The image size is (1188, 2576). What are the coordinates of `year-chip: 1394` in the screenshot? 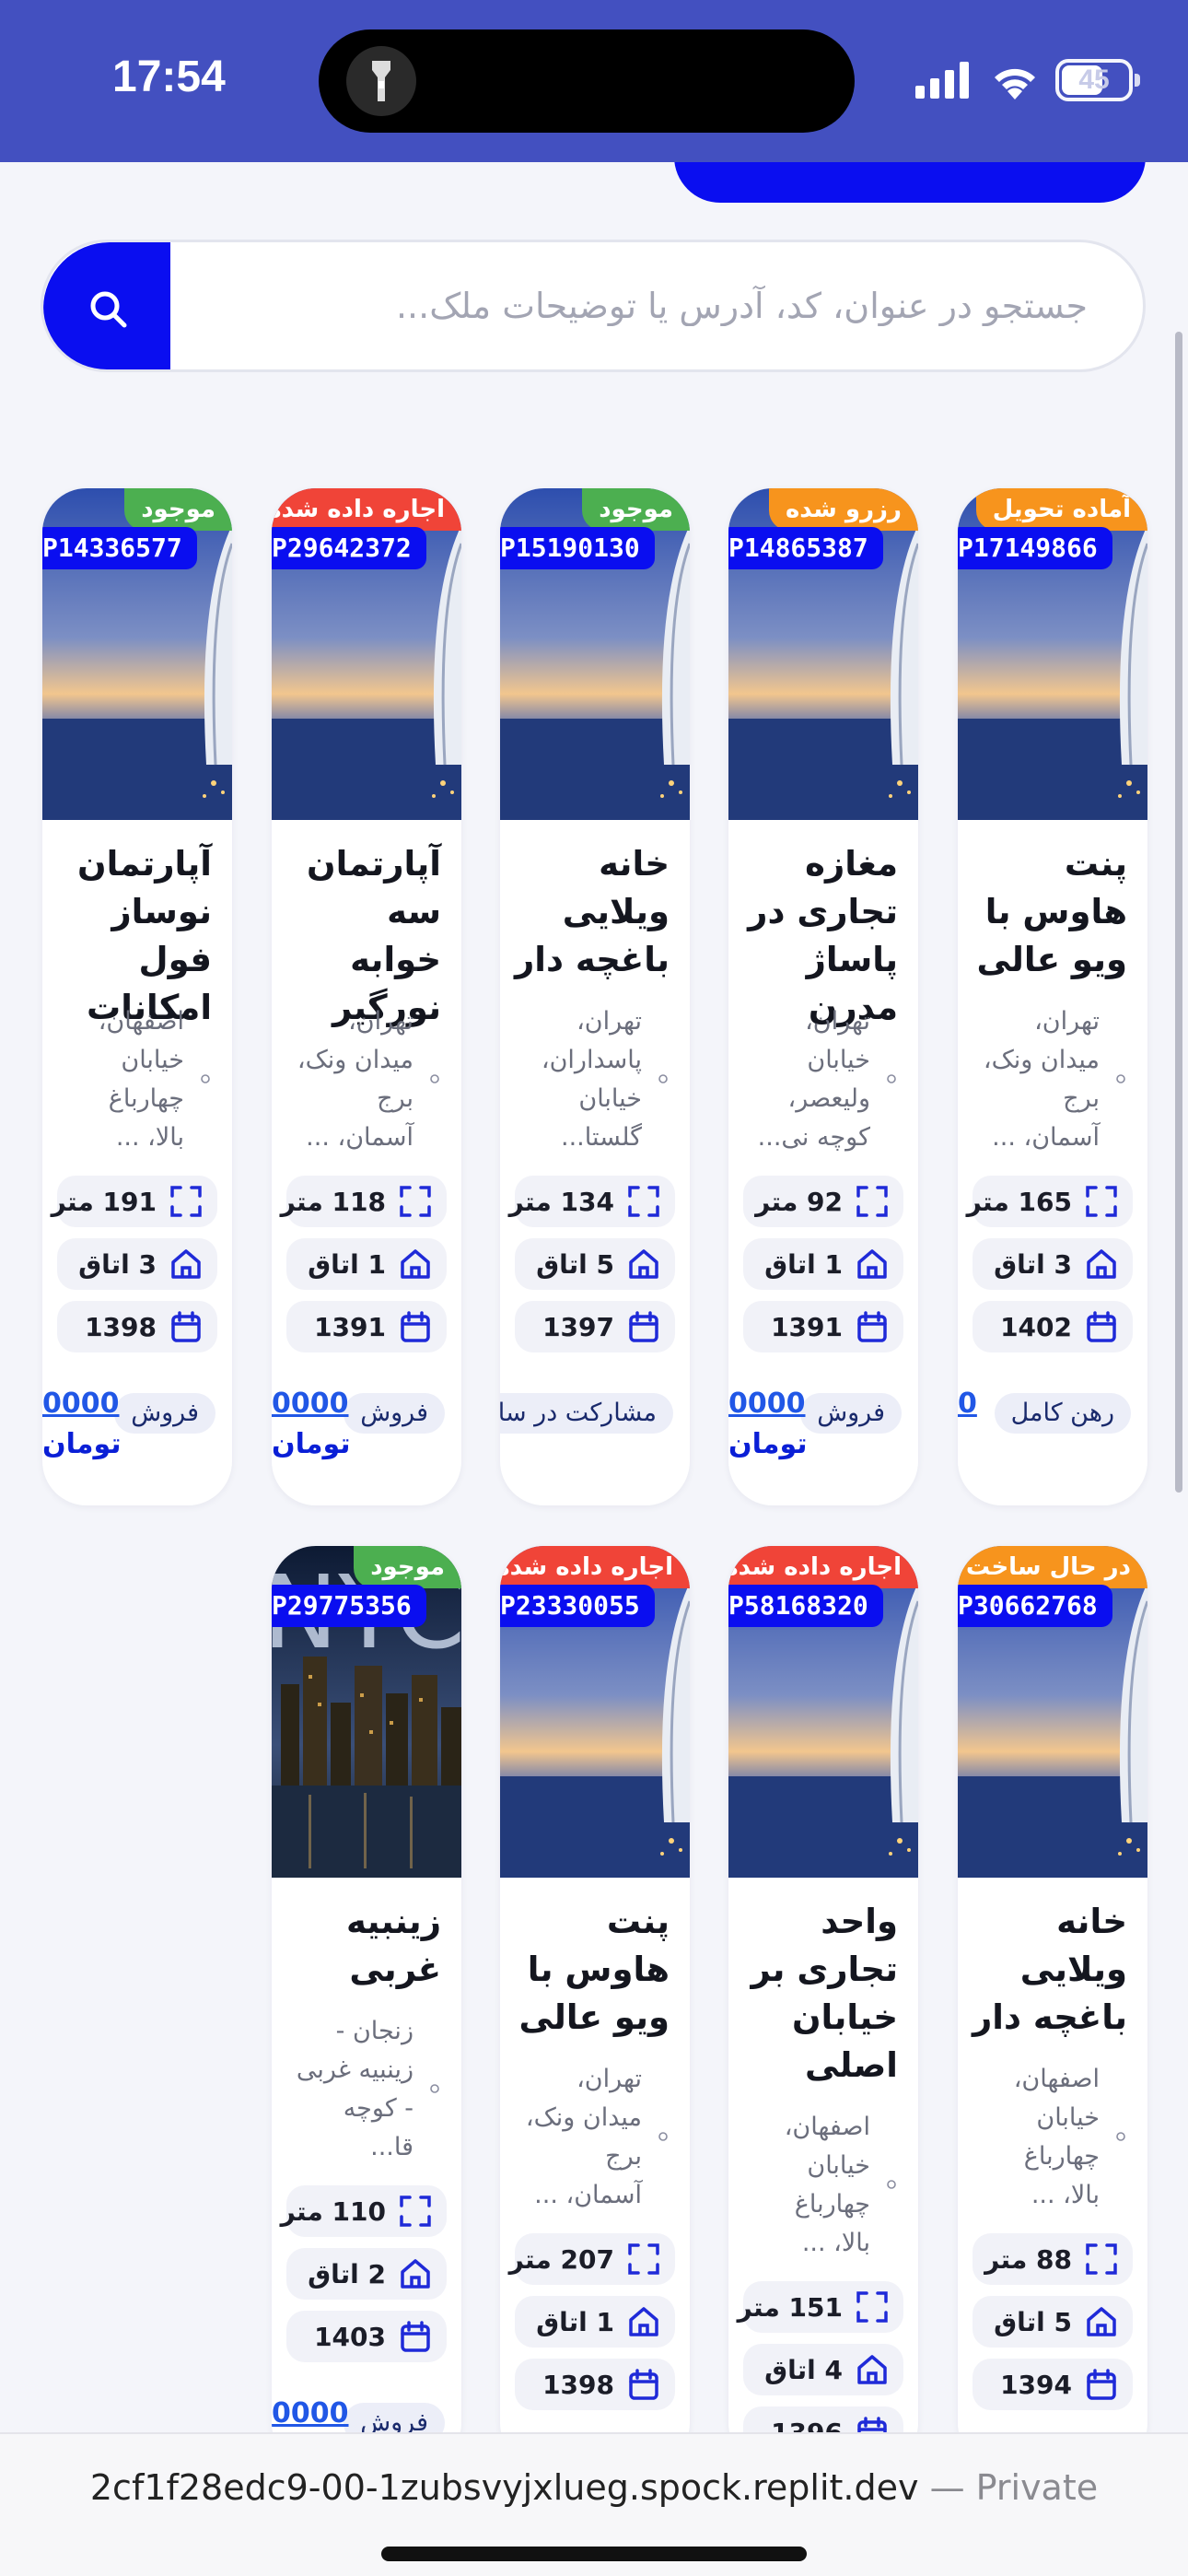 It's located at (1053, 2384).